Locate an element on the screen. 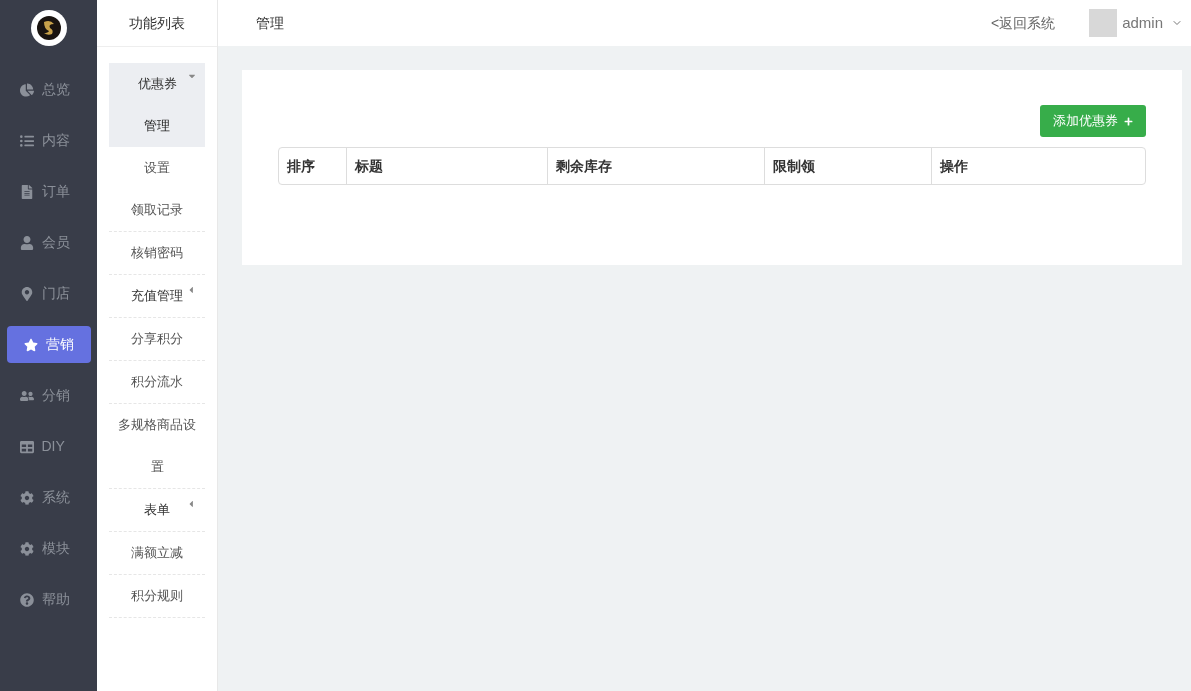 The width and height of the screenshot is (1191, 691). nav-item: 总览 is located at coordinates (48, 89).